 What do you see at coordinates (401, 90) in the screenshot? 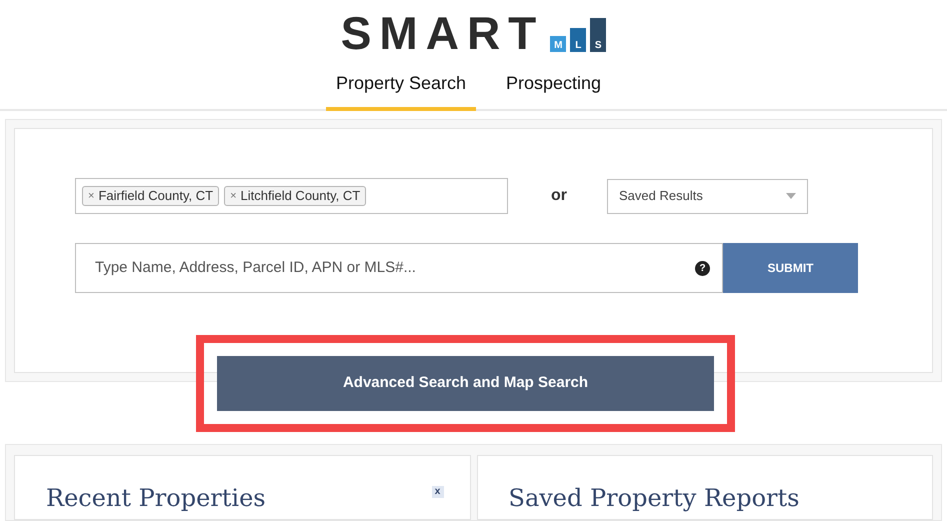
I see `nav-tab: Property Search` at bounding box center [401, 90].